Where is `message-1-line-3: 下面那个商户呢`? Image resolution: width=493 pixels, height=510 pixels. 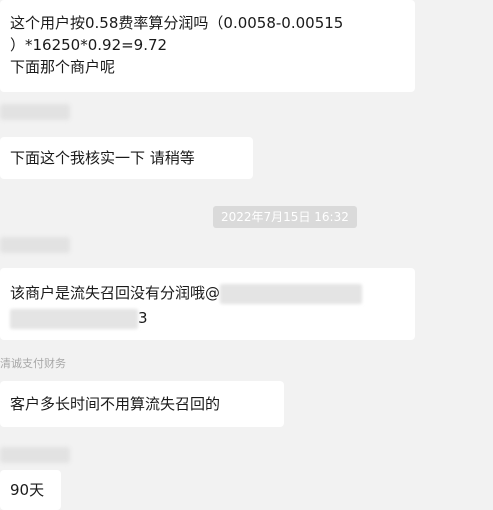 message-1-line-3: 下面那个商户呢 is located at coordinates (63, 67).